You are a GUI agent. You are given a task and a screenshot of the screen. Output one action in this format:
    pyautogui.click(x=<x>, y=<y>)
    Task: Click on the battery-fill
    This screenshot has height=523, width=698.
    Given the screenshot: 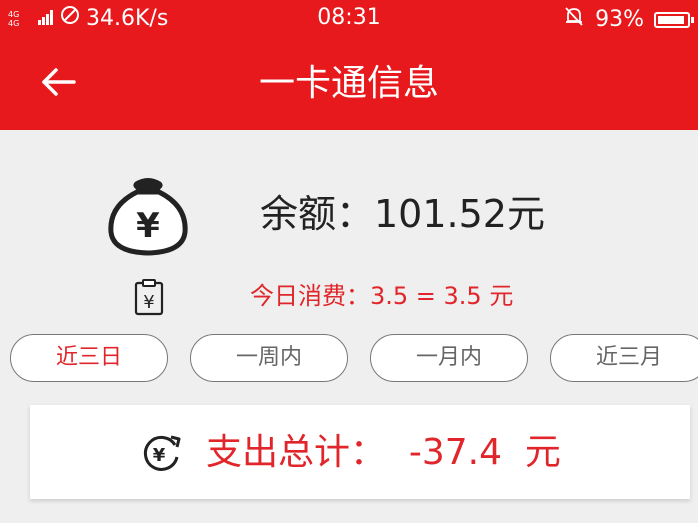 What is the action you would take?
    pyautogui.click(x=671, y=19)
    